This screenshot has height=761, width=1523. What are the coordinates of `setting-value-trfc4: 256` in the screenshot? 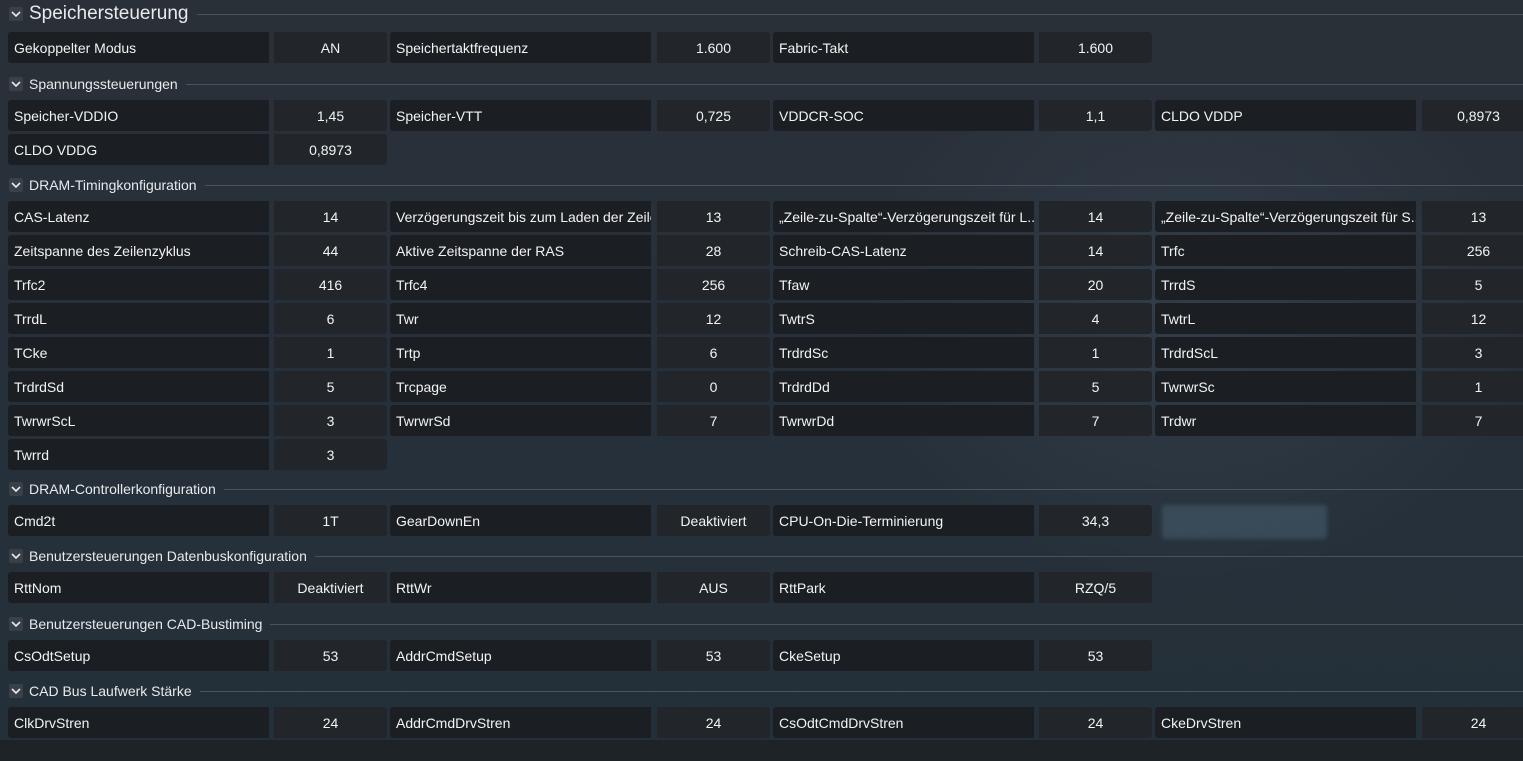 It's located at (713, 284).